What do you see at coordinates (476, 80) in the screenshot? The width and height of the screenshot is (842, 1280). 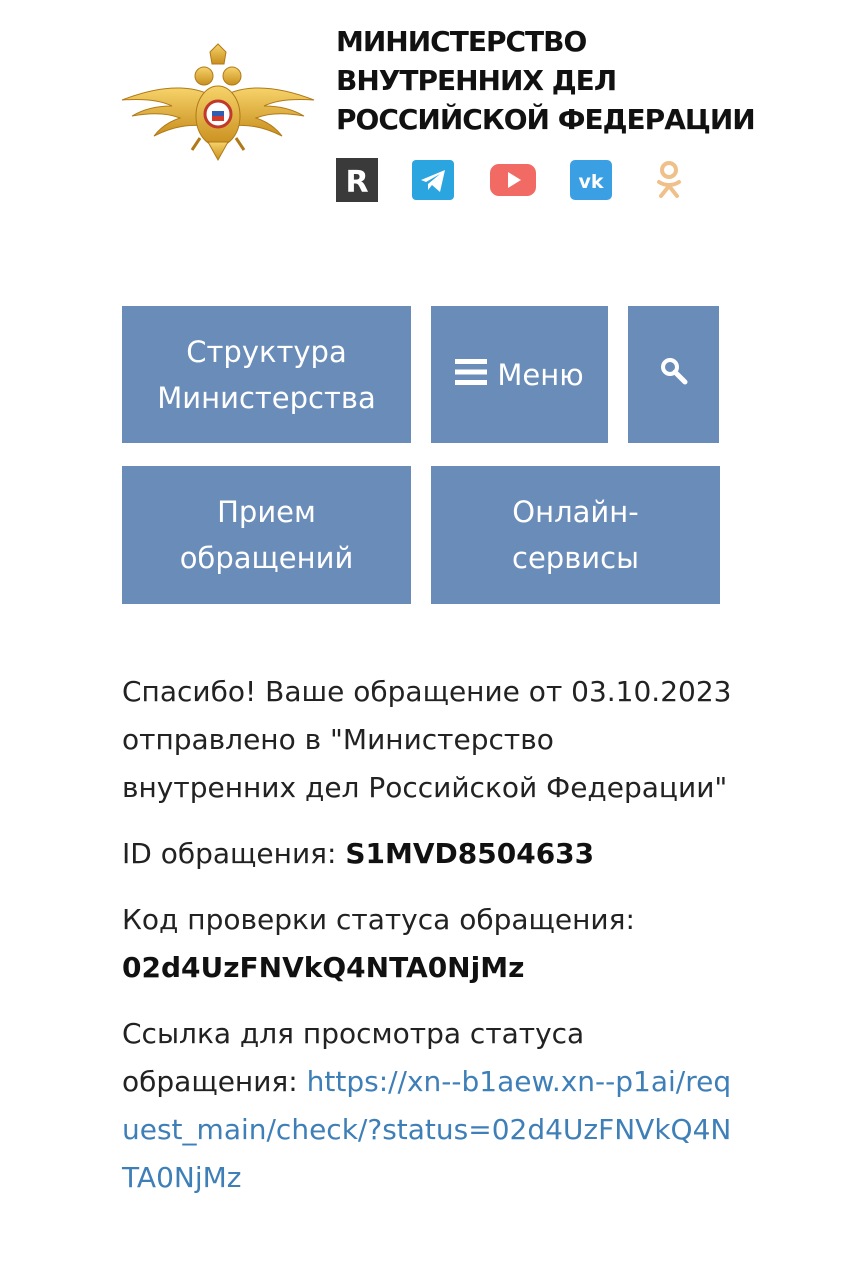 I see `ministry-title-line-2: ВНУТРЕННИХ ДЕЛ` at bounding box center [476, 80].